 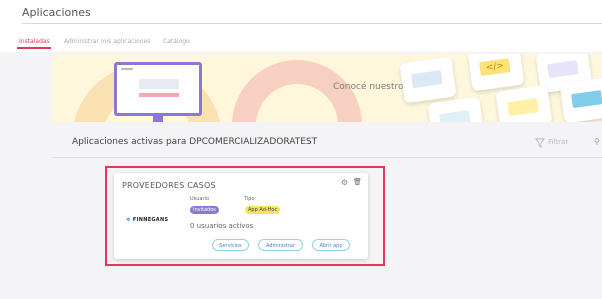 I want to click on tipo-badge: App Ad-Hoc, so click(x=263, y=210).